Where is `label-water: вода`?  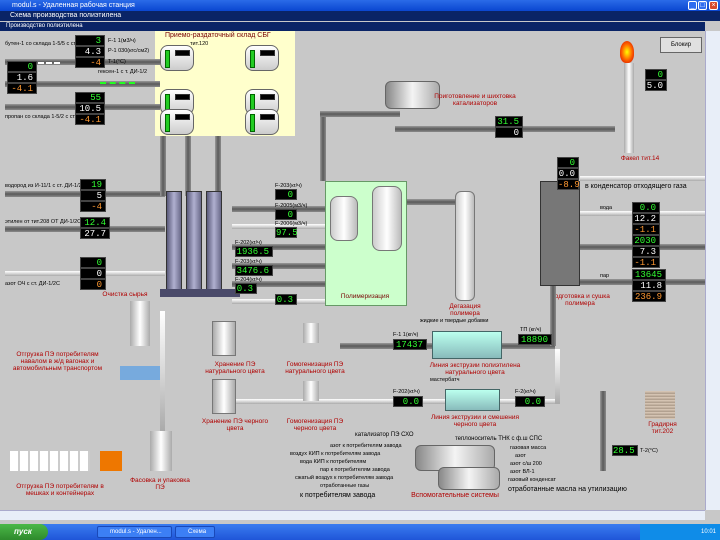 label-water: вода is located at coordinates (606, 208).